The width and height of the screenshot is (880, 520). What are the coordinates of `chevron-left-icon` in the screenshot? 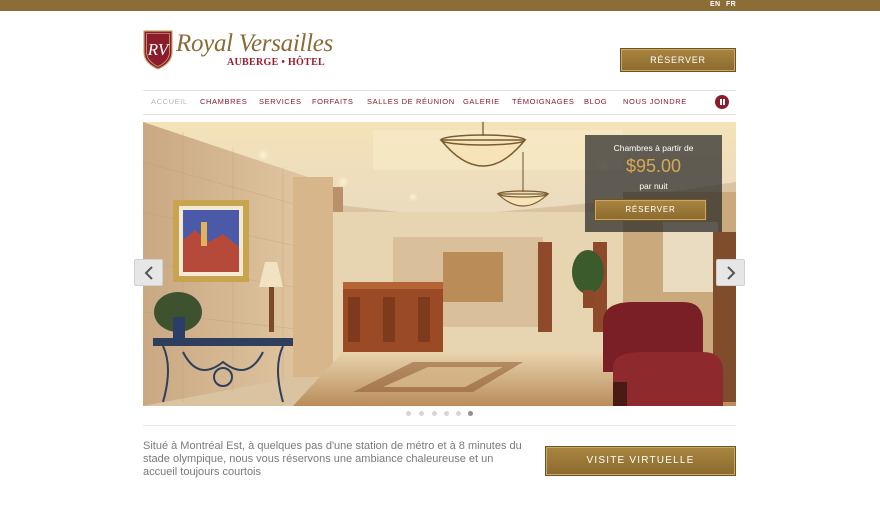 It's located at (148, 272).